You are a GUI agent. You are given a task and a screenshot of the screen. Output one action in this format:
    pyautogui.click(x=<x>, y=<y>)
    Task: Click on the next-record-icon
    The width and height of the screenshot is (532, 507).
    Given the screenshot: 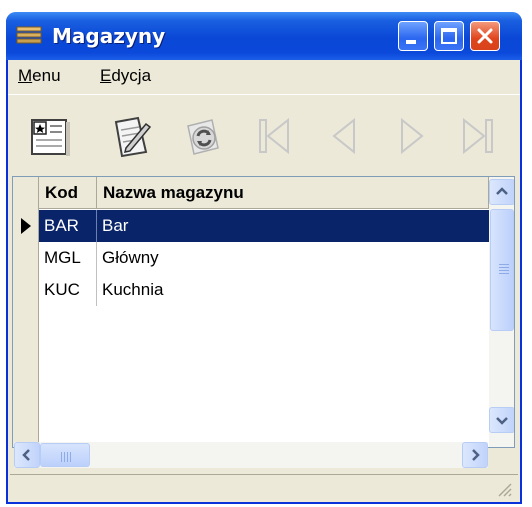 What is the action you would take?
    pyautogui.click(x=412, y=136)
    